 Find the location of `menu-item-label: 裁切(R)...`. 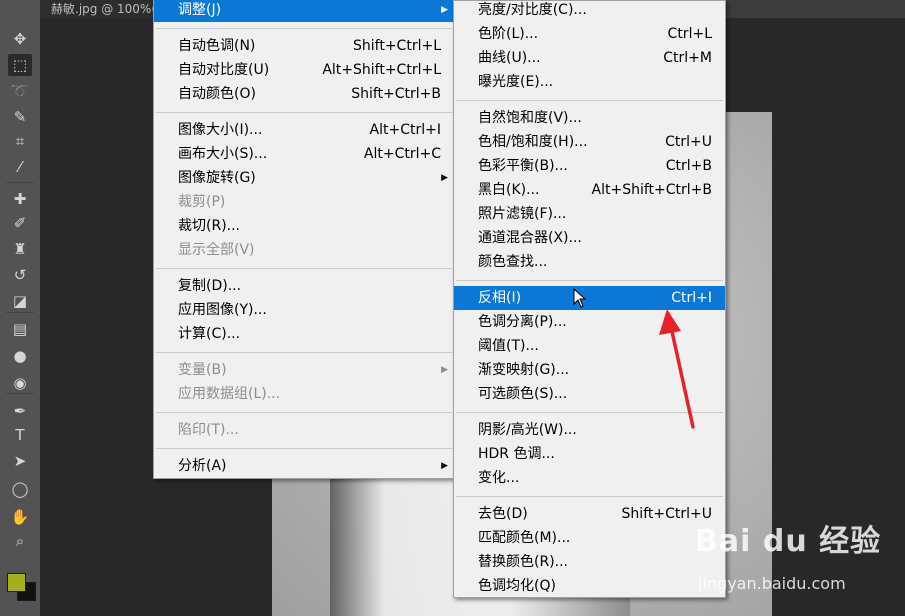

menu-item-label: 裁切(R)... is located at coordinates (209, 226).